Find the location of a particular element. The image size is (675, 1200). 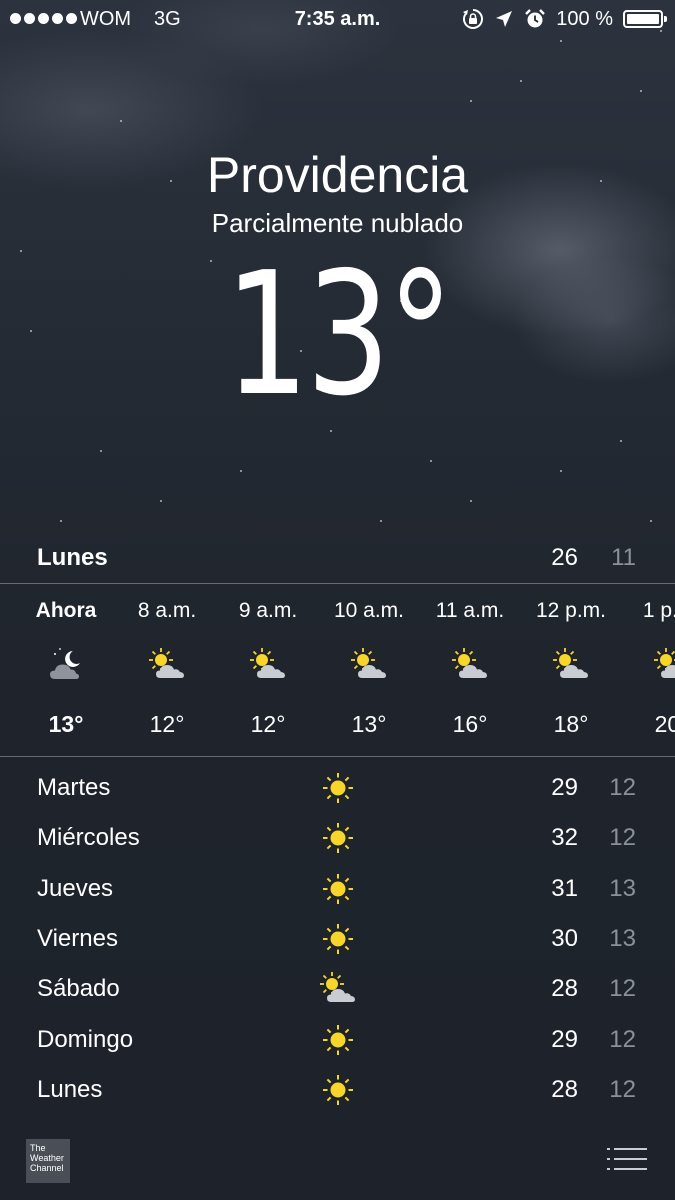

current-temperature: 13° is located at coordinates (339, 335).